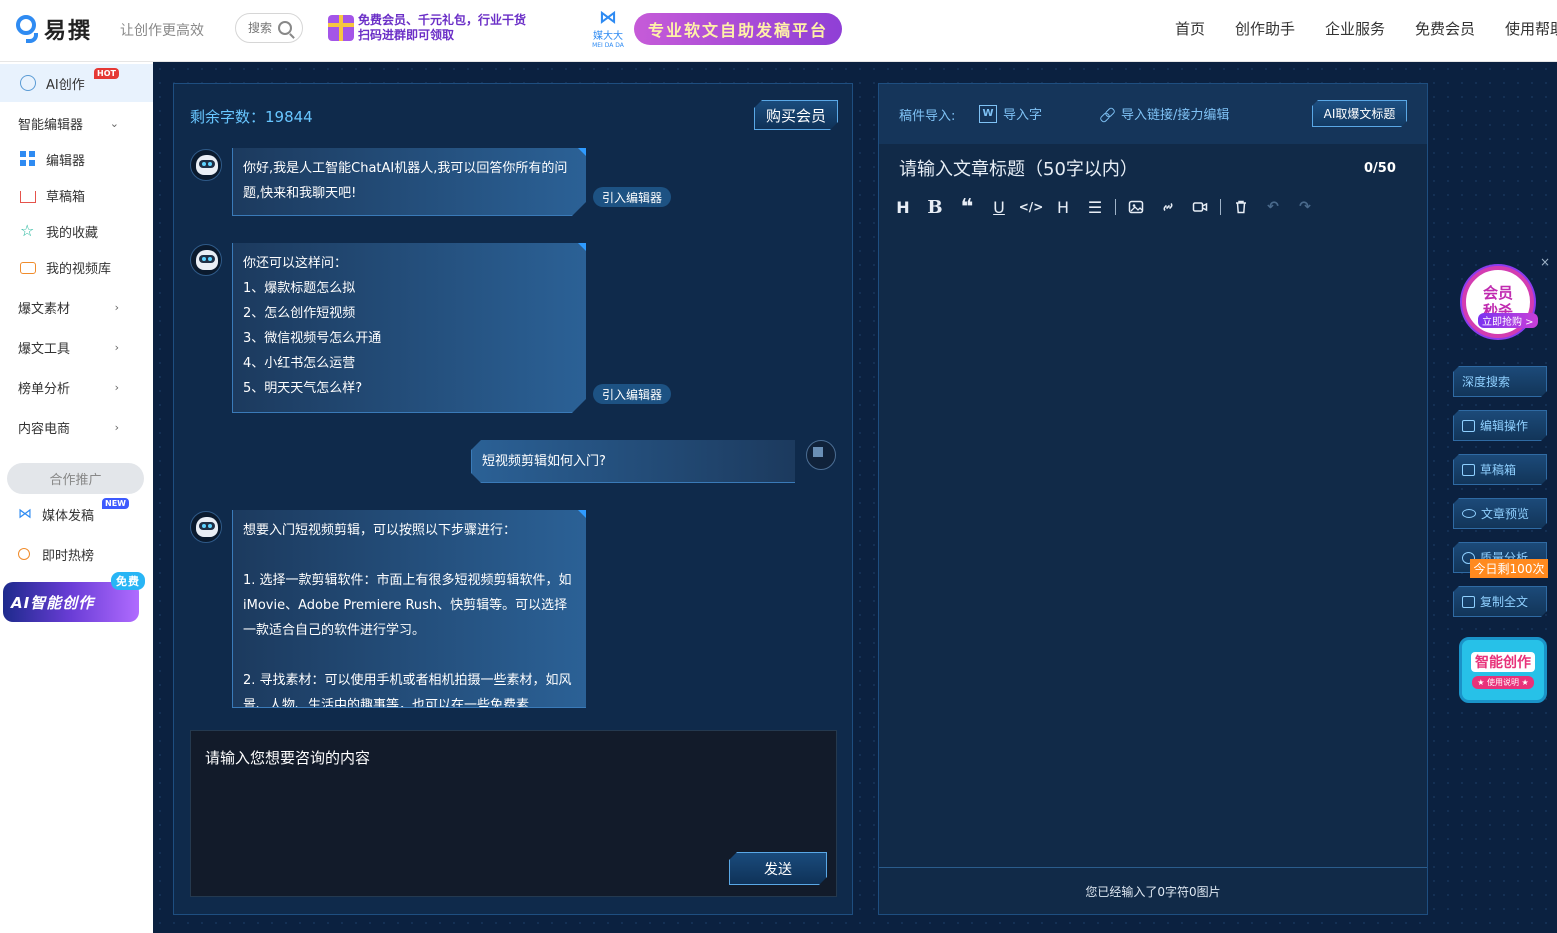 The width and height of the screenshot is (1557, 933). I want to click on edit-icon, so click(1468, 426).